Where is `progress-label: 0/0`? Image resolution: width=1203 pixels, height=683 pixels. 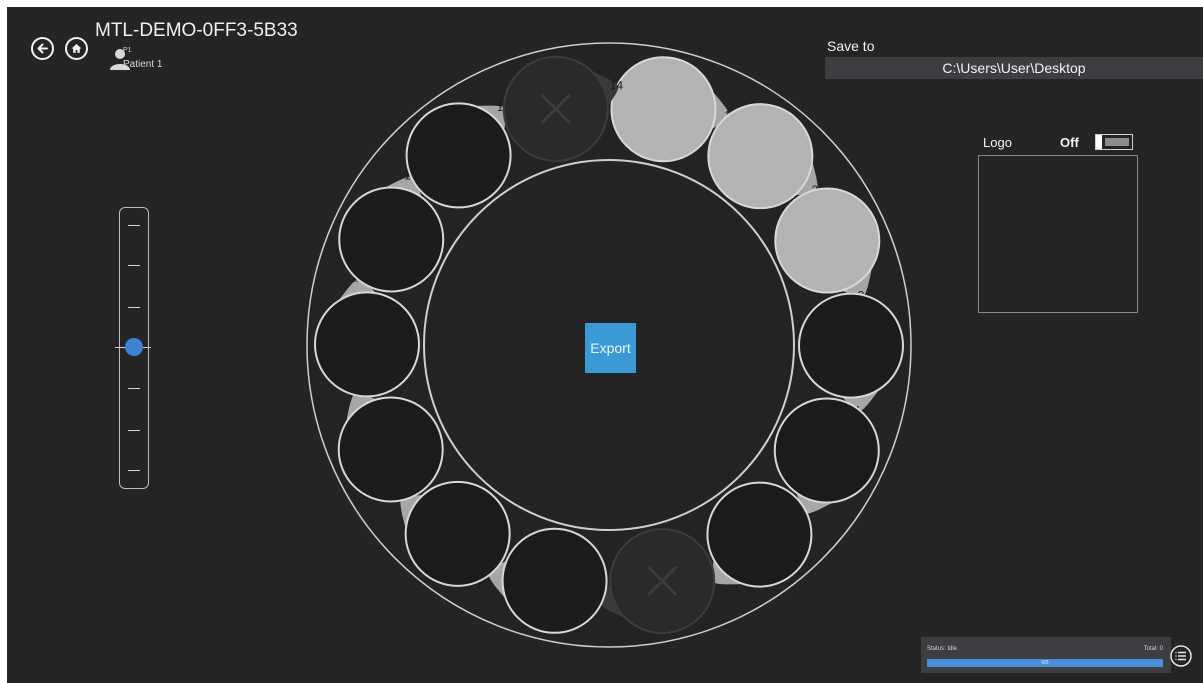 progress-label: 0/0 is located at coordinates (1045, 663).